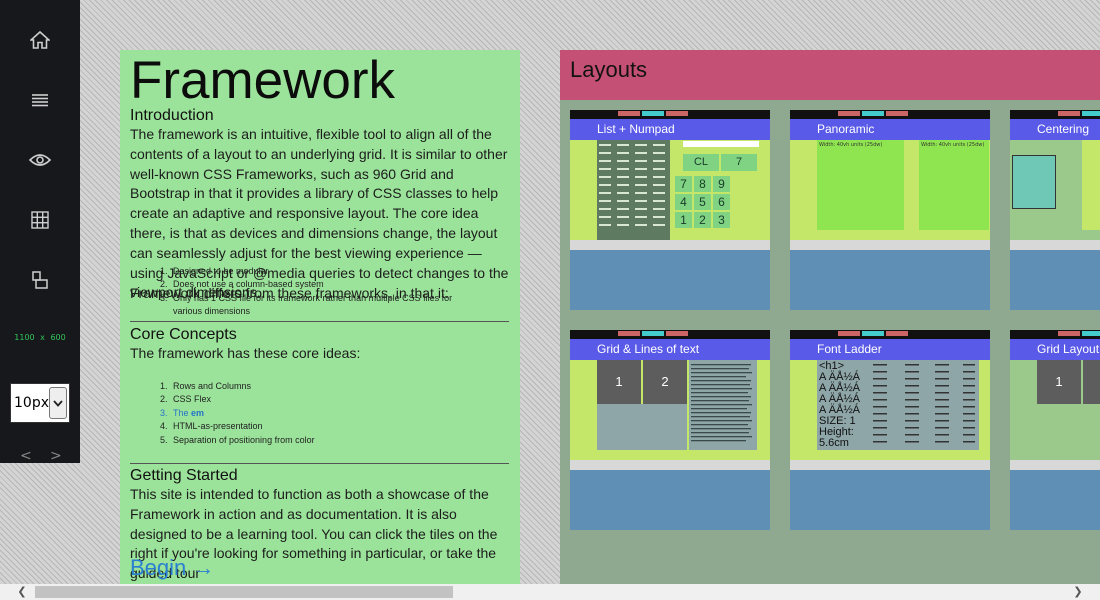 The image size is (1100, 600). I want to click on list-item-text: The, so click(181, 412).